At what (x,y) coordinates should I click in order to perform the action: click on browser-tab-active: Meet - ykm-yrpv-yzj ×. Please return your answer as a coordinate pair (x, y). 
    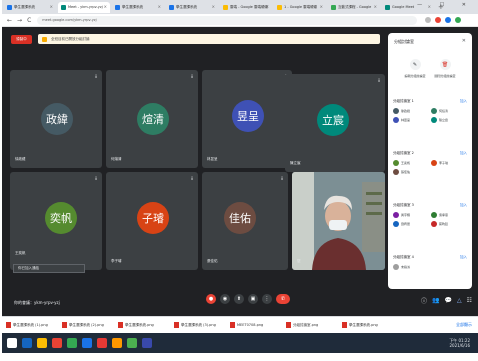
    Looking at the image, I should click on (84, 7).